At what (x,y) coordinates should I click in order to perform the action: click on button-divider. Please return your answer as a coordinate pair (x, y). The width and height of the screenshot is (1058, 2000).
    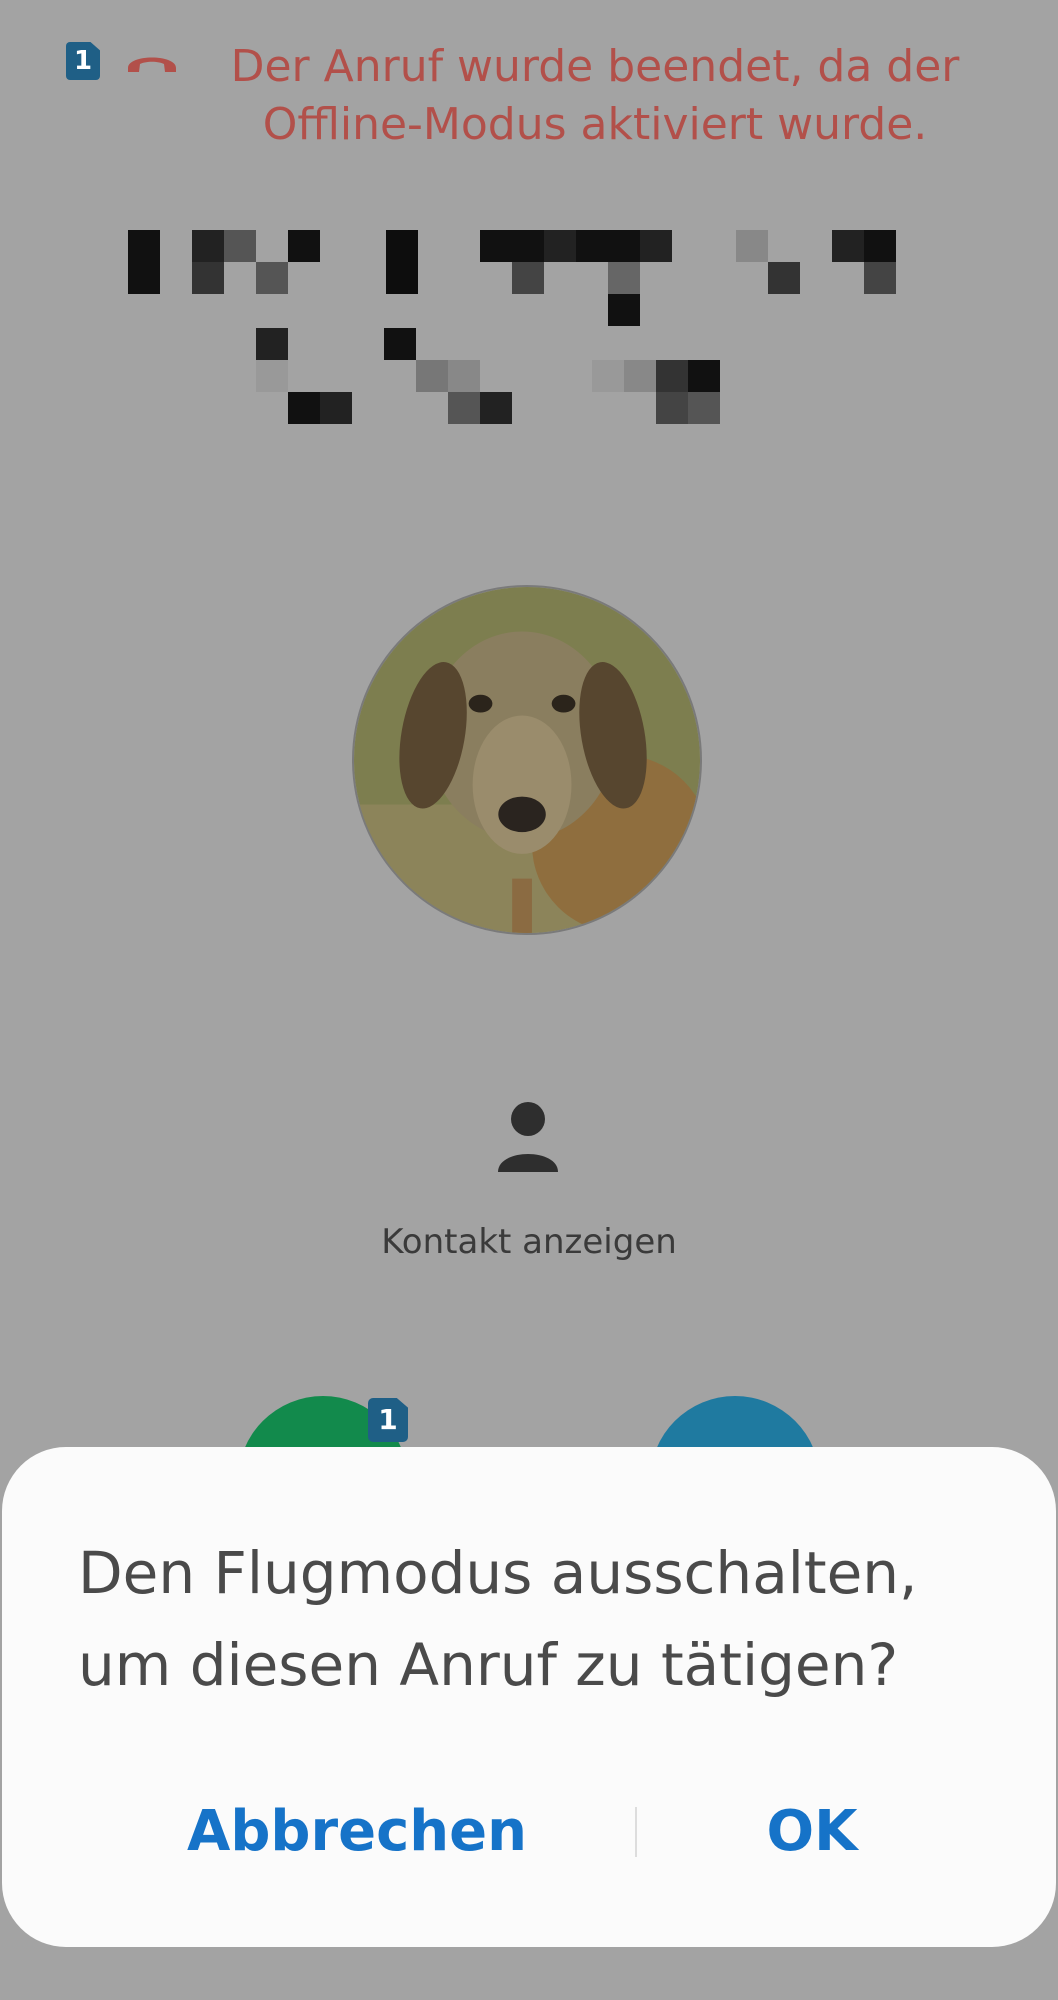
    Looking at the image, I should click on (636, 1832).